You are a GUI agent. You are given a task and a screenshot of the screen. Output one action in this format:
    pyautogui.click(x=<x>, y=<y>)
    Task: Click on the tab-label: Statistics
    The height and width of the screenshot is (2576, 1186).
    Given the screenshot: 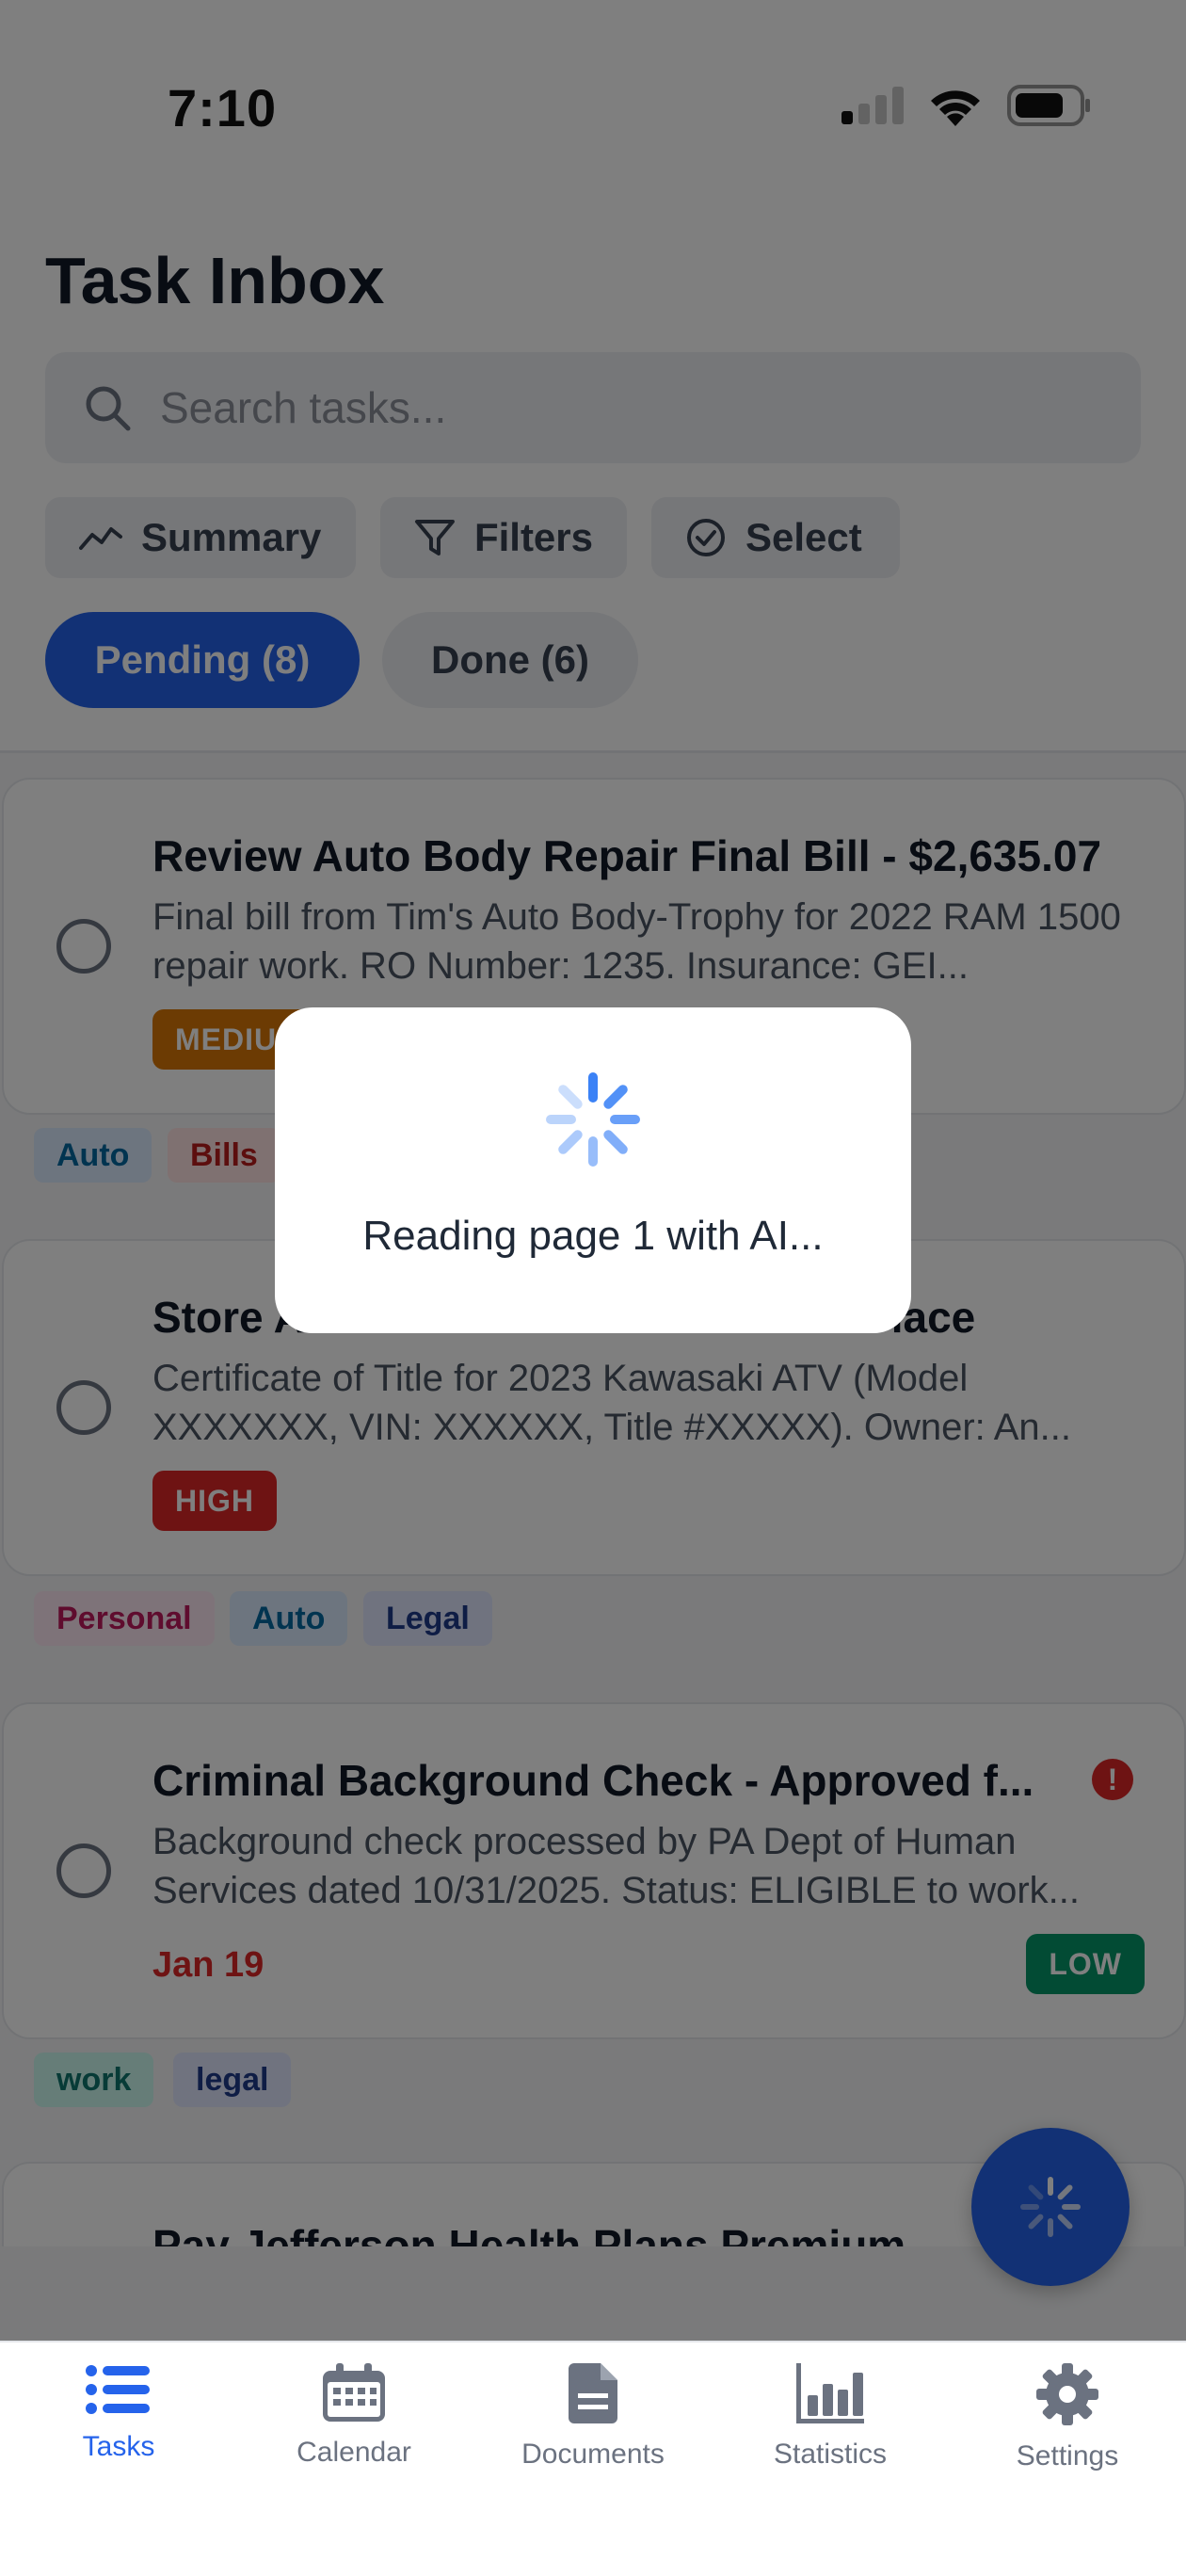 What is the action you would take?
    pyautogui.click(x=830, y=2454)
    